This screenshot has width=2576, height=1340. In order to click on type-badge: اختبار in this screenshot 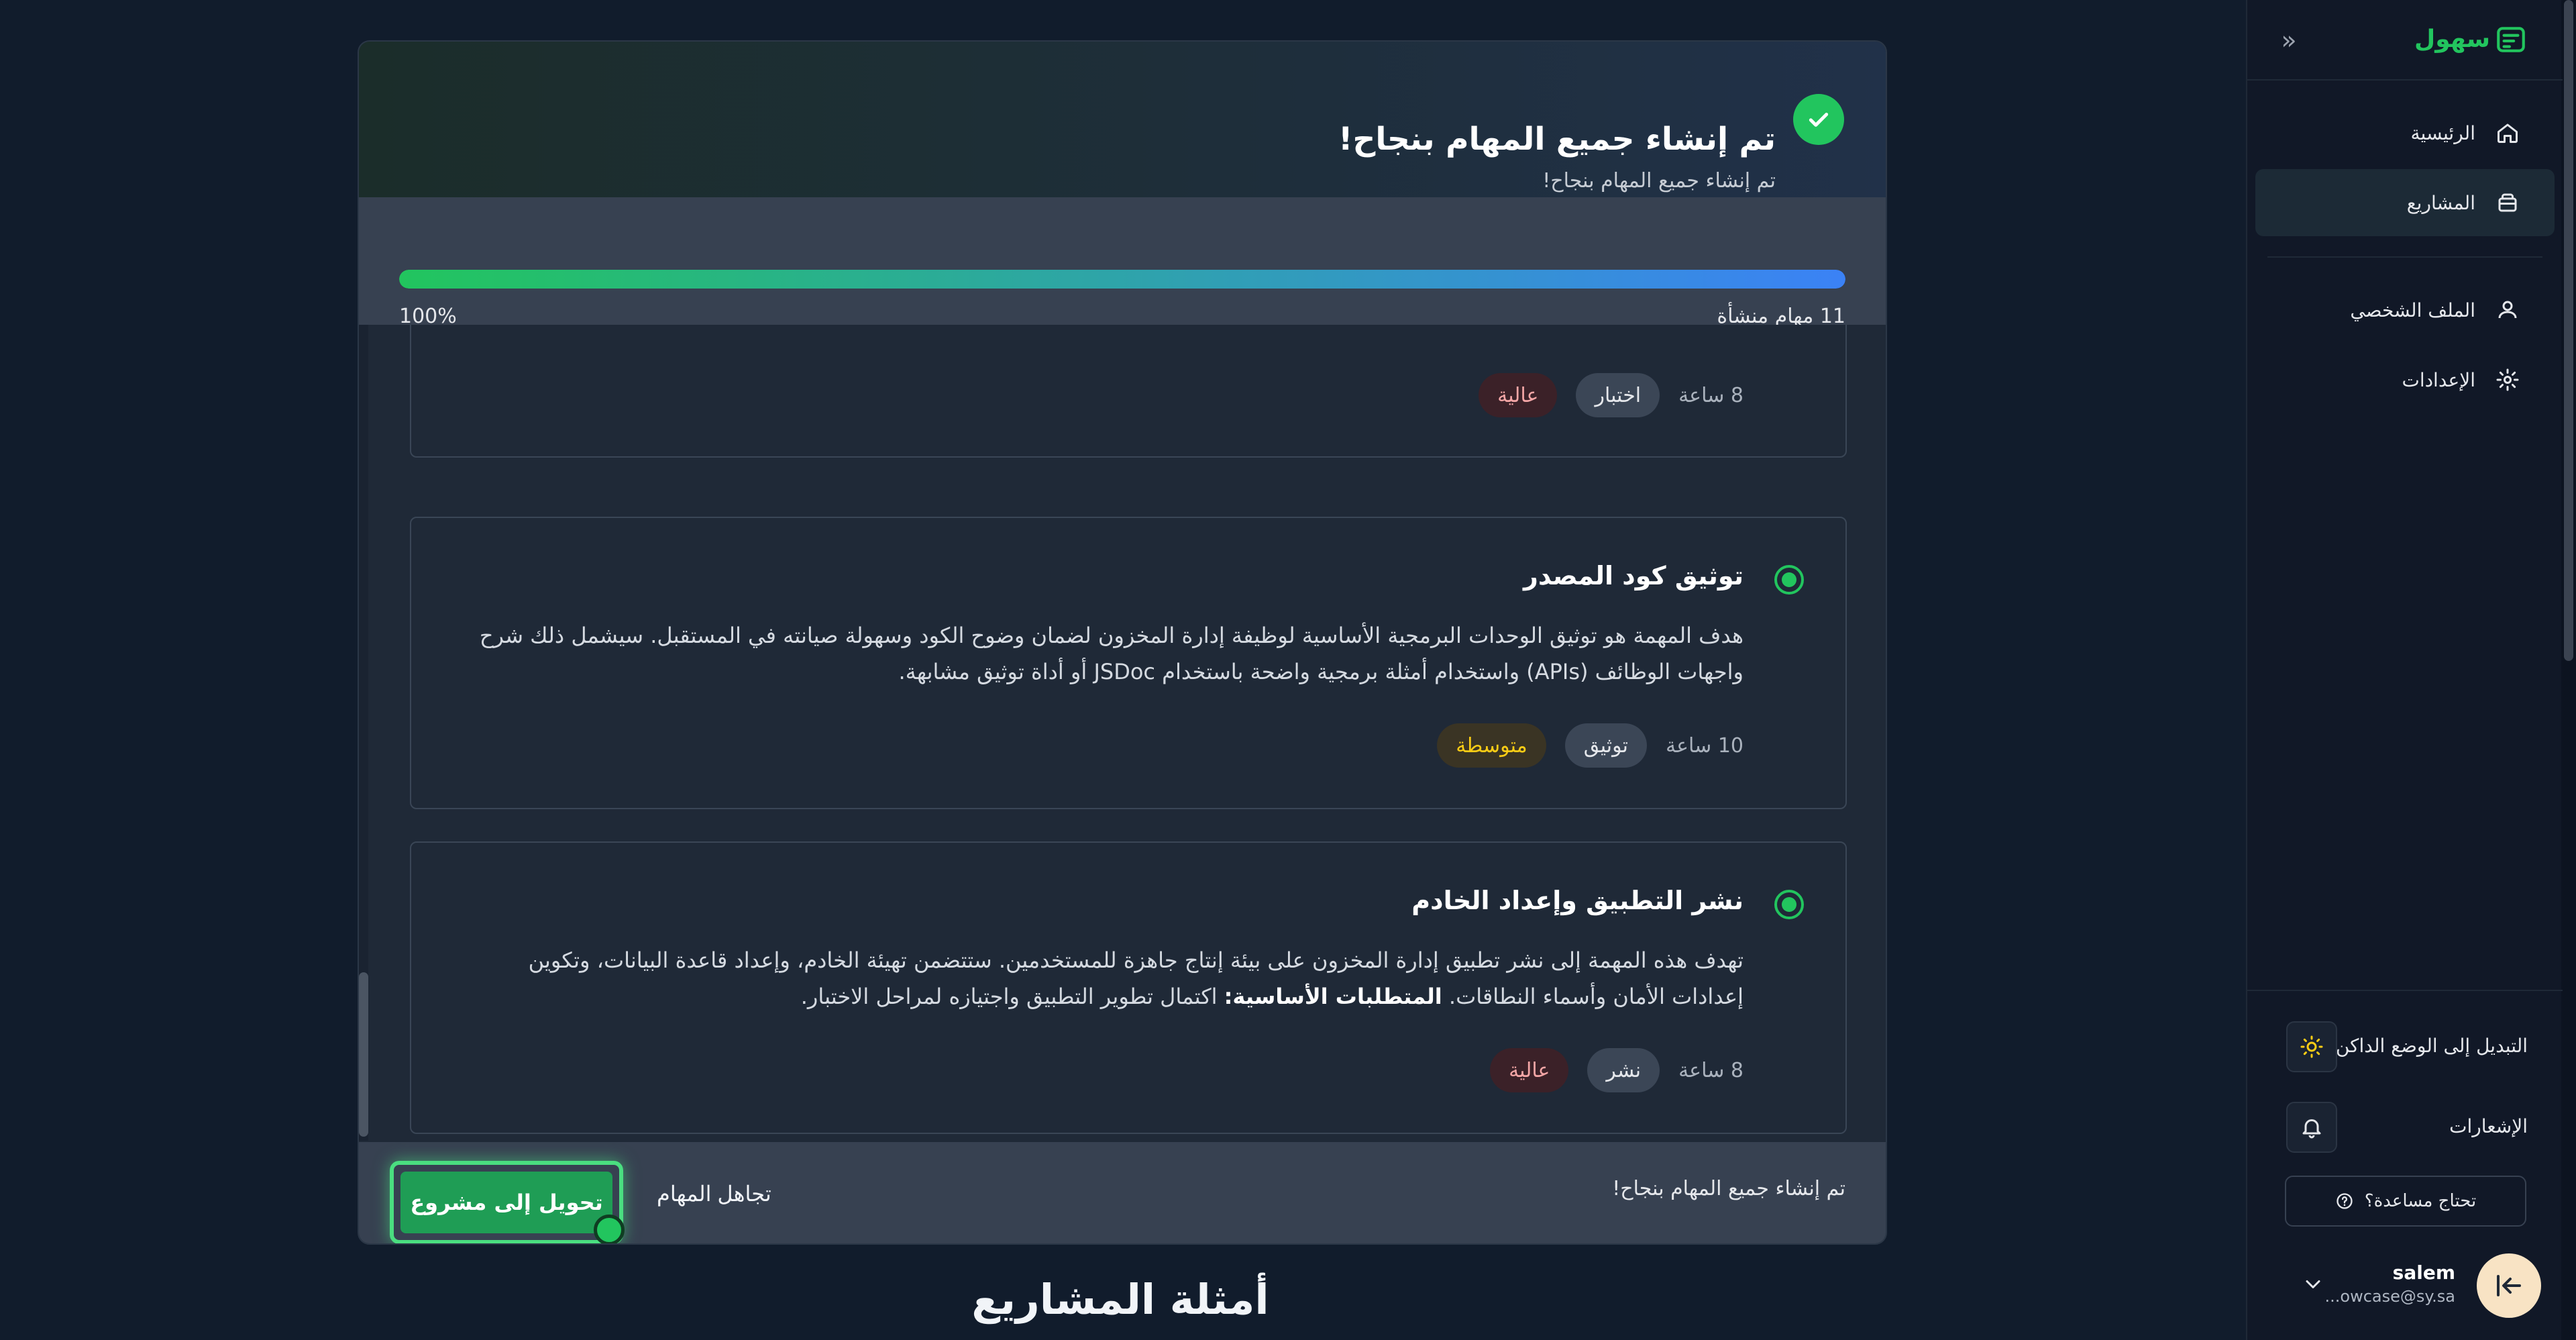, I will do `click(1618, 395)`.